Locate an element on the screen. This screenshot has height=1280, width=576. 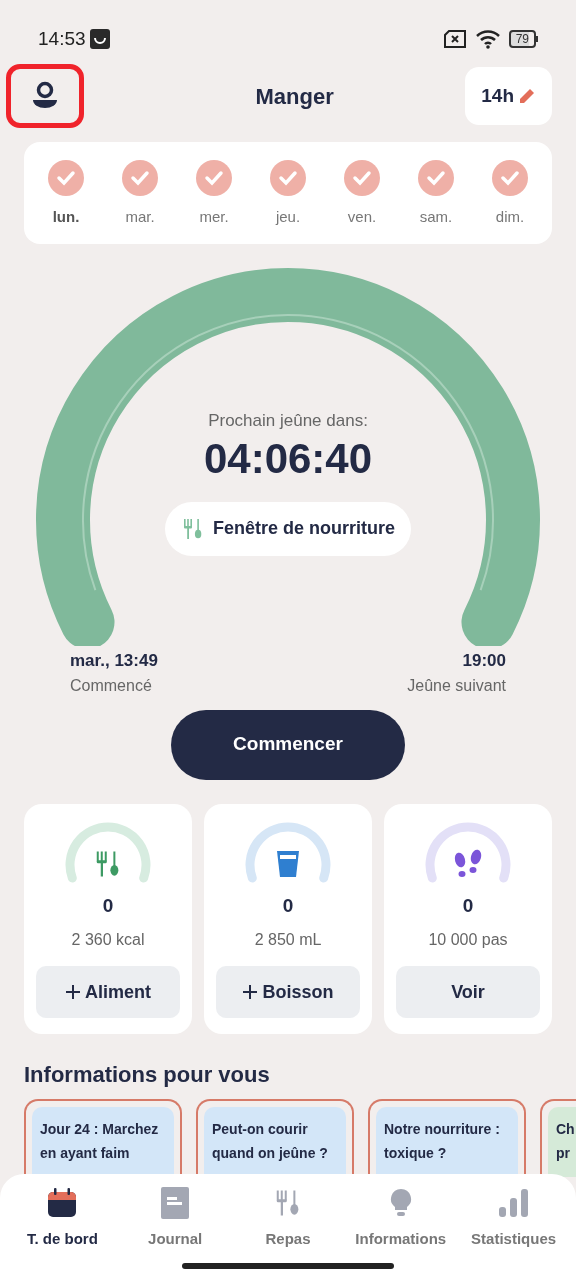
nav-tab: Informations is located at coordinates (400, 1218).